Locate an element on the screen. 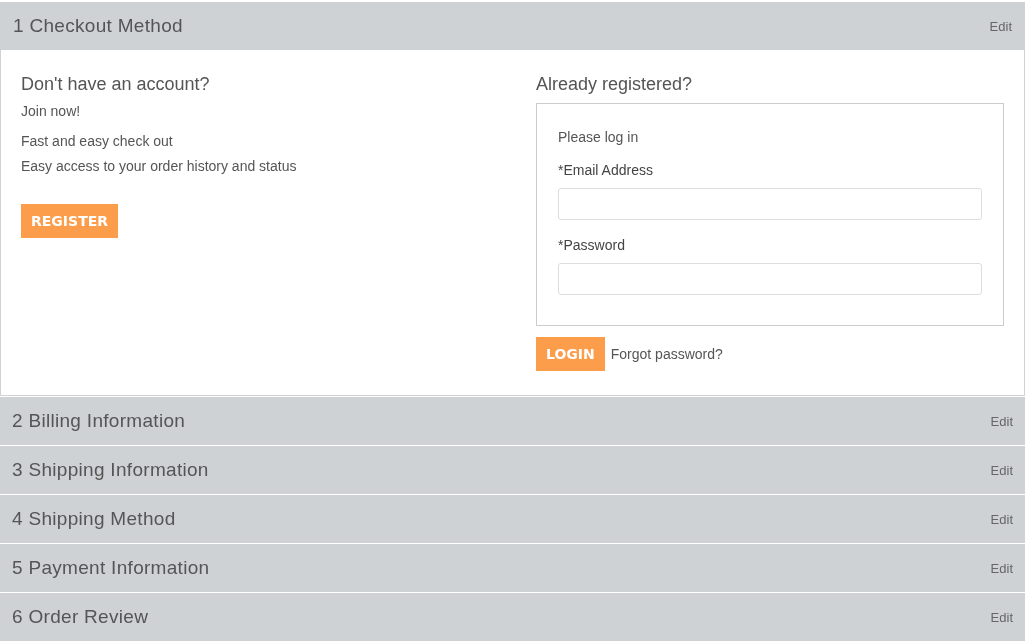 The image size is (1025, 644). section-heading: Already registered? is located at coordinates (614, 84).